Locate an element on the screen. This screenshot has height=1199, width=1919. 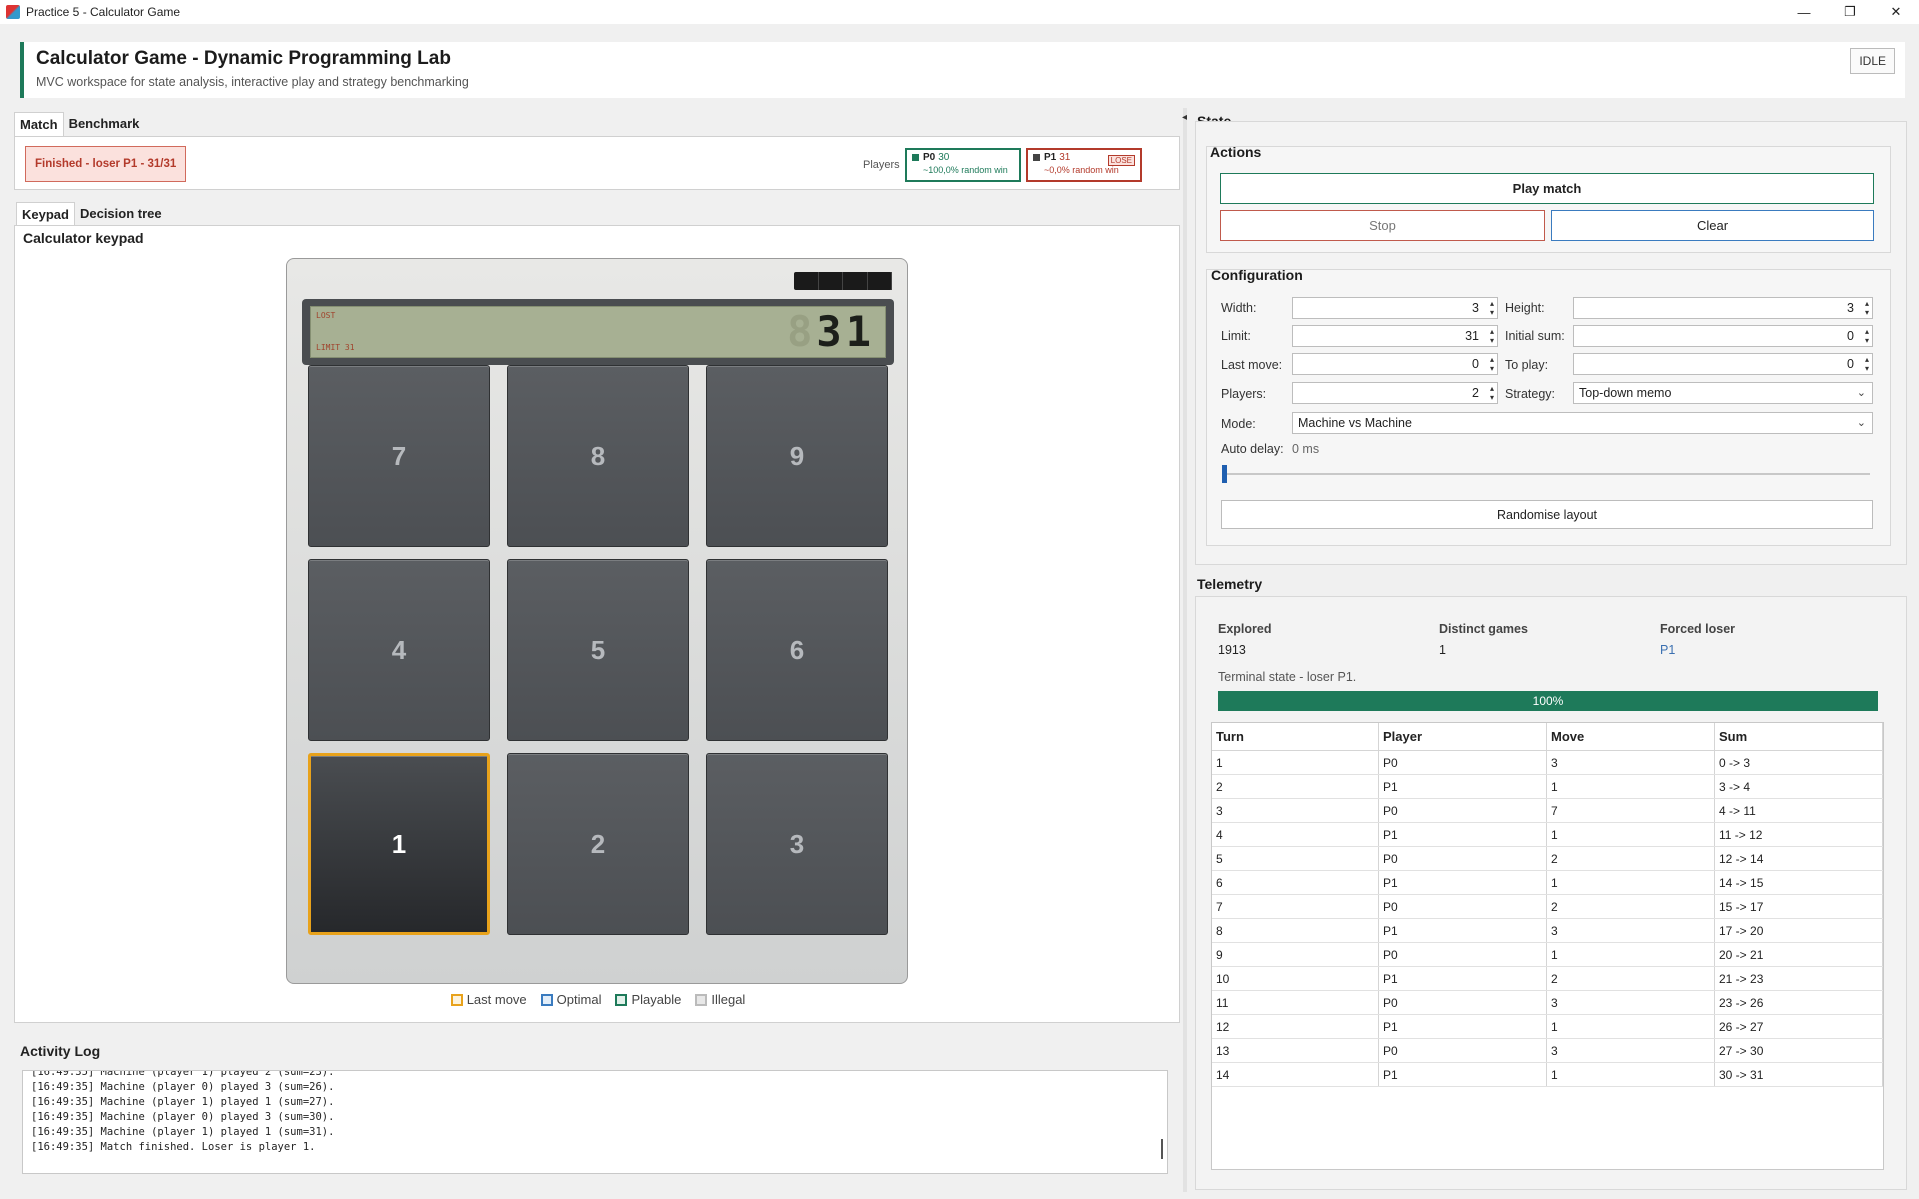
table-row: 12 P1 1 26 -> 27 is located at coordinates (1547, 1027).